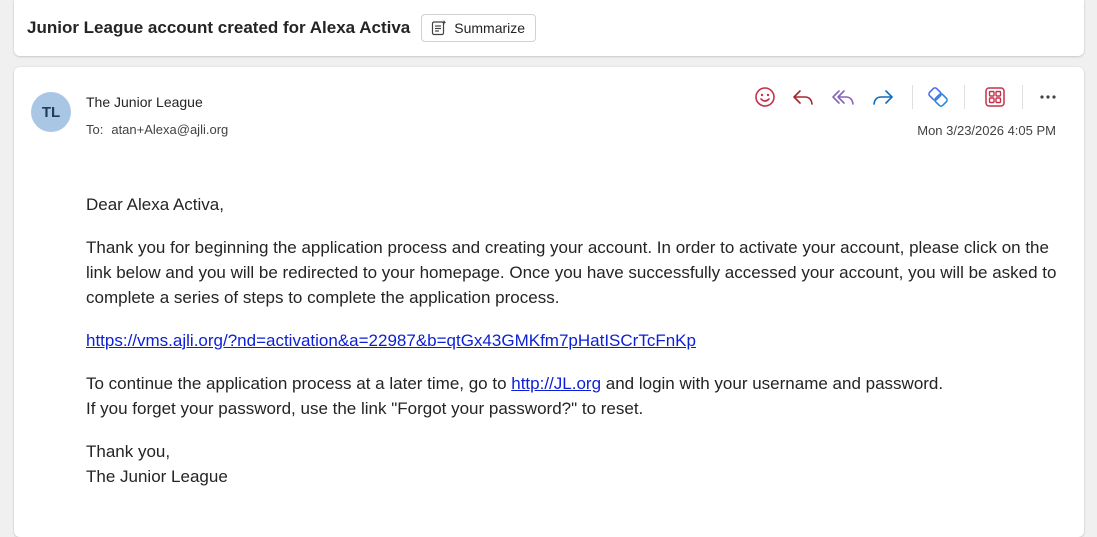 The image size is (1097, 537). What do you see at coordinates (157, 476) in the screenshot?
I see `signature: The Junior League` at bounding box center [157, 476].